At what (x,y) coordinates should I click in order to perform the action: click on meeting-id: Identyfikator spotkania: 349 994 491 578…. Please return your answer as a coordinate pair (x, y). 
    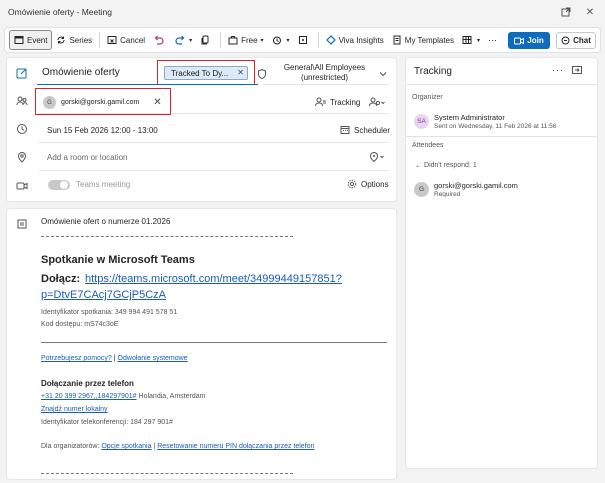
    Looking at the image, I should click on (109, 312).